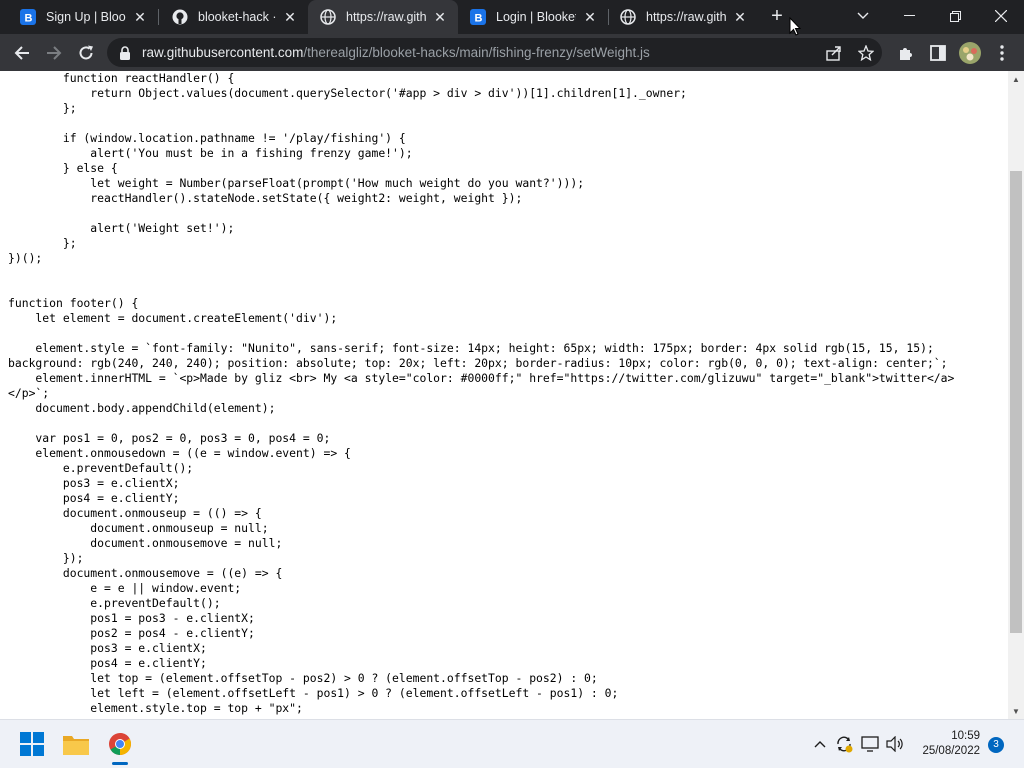 The image size is (1024, 768). I want to click on chevron-up-icon, so click(820, 744).